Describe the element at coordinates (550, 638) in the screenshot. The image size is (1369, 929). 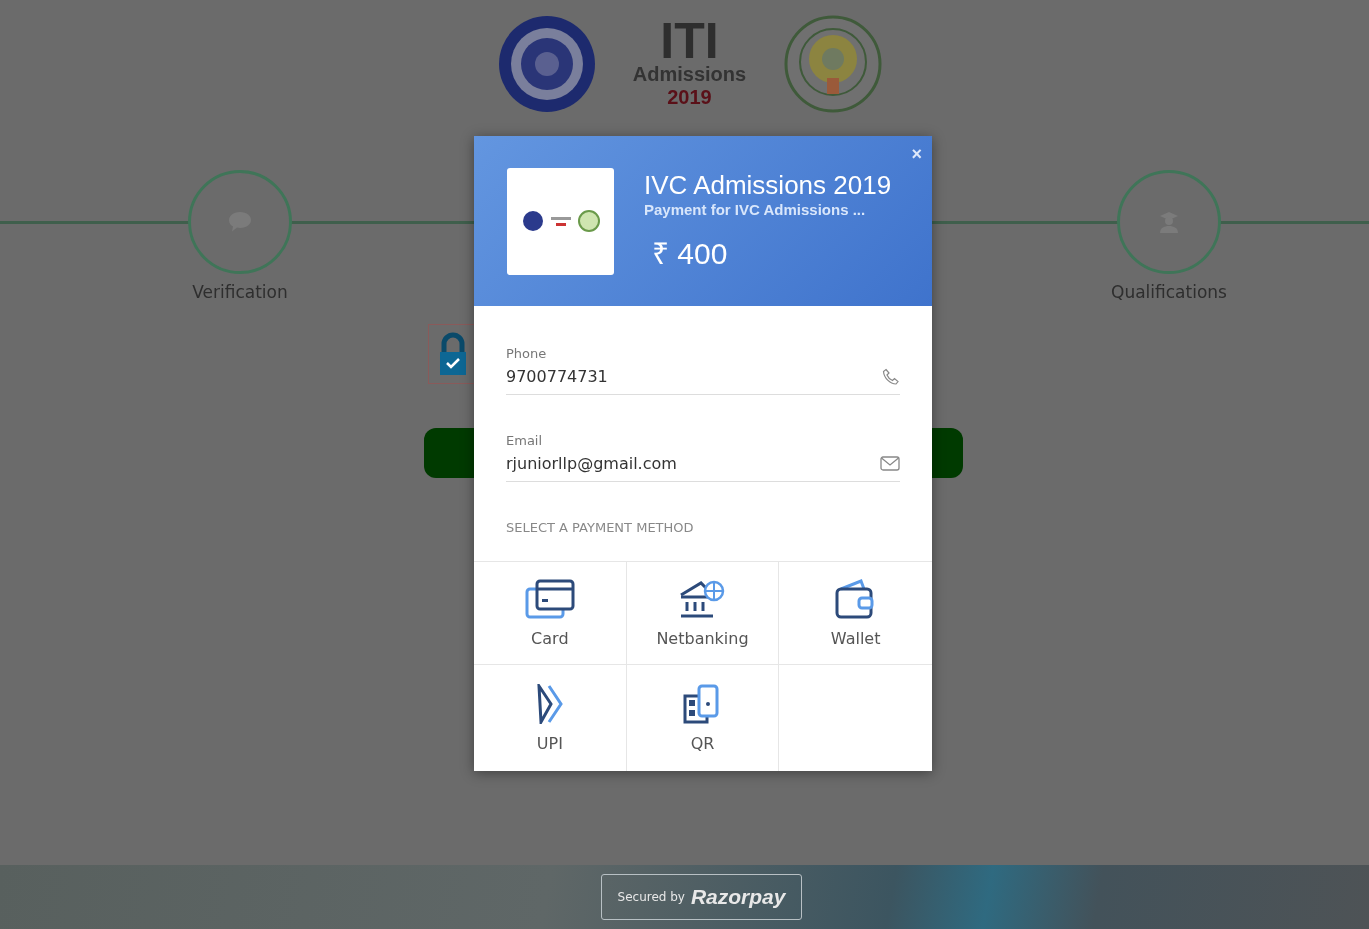
I see `method-label: Card` at that location.